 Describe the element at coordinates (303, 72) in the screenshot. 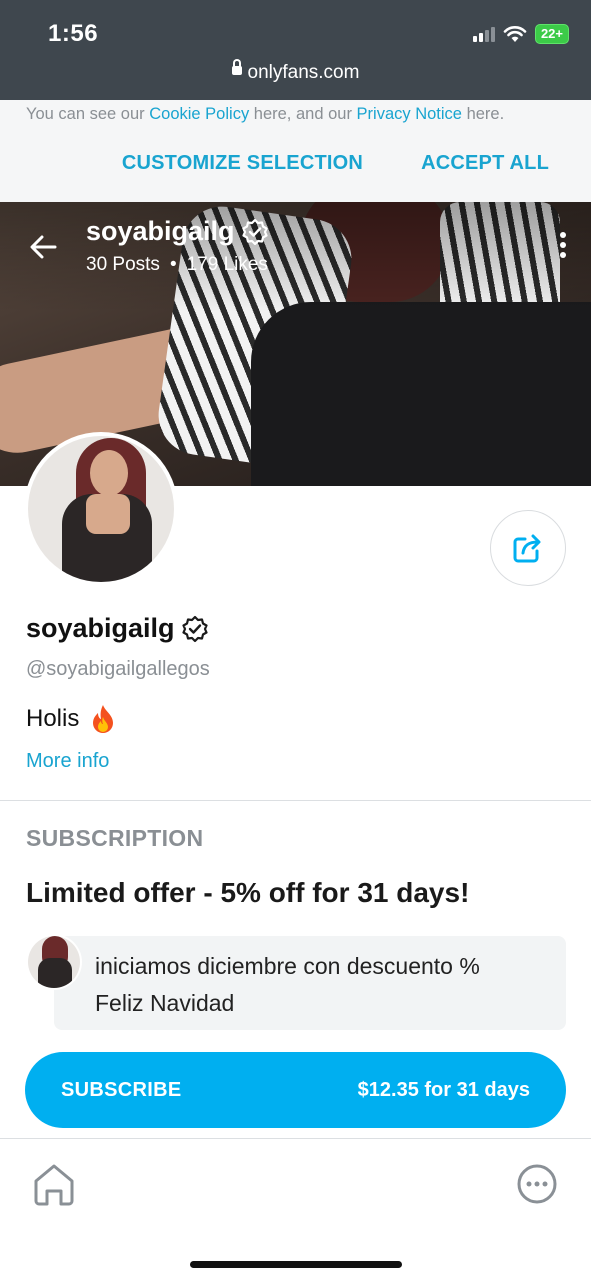

I see `url-text: onlyfans.com` at that location.